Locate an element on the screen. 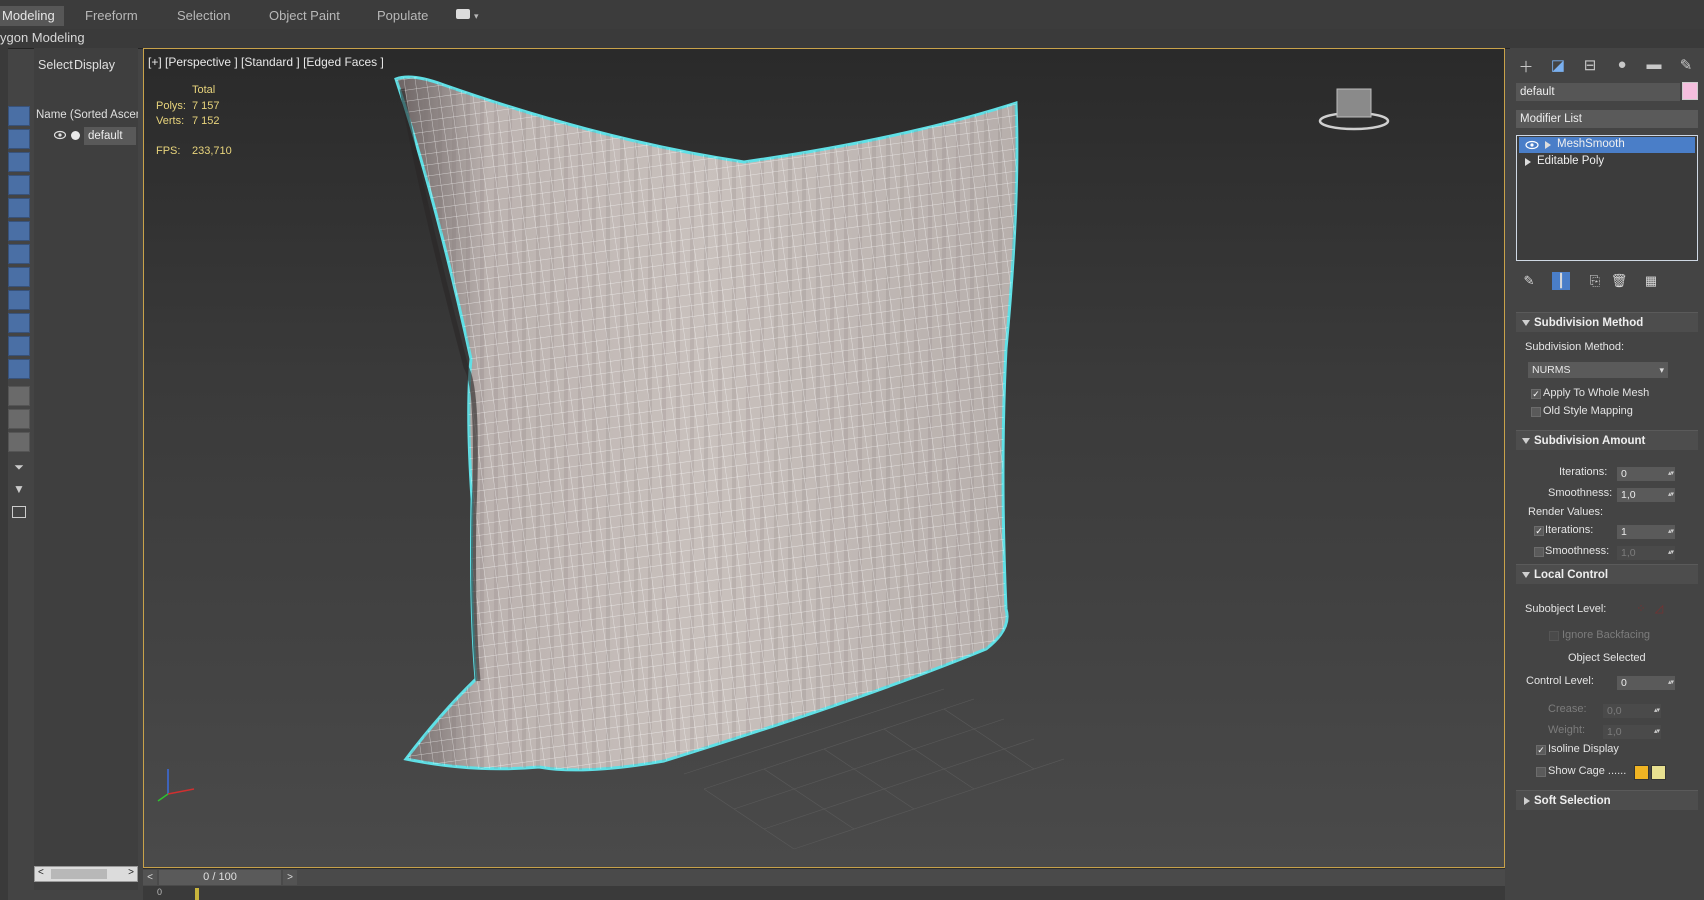 This screenshot has width=1704, height=900. ruler-start-label: 0 is located at coordinates (160, 892).